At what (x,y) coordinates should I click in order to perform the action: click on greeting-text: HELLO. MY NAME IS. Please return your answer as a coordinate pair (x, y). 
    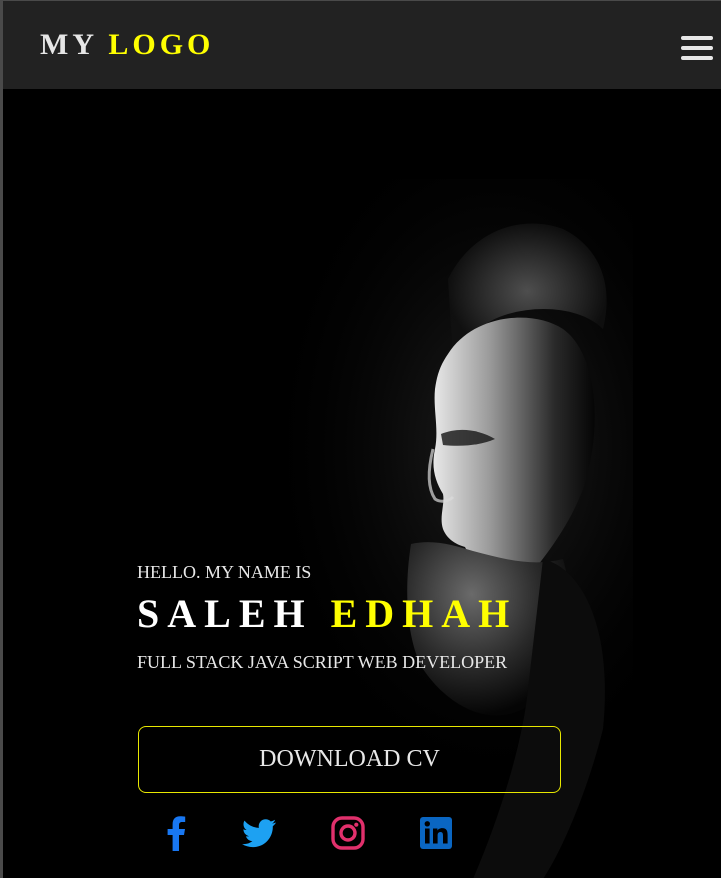
    Looking at the image, I should click on (224, 572).